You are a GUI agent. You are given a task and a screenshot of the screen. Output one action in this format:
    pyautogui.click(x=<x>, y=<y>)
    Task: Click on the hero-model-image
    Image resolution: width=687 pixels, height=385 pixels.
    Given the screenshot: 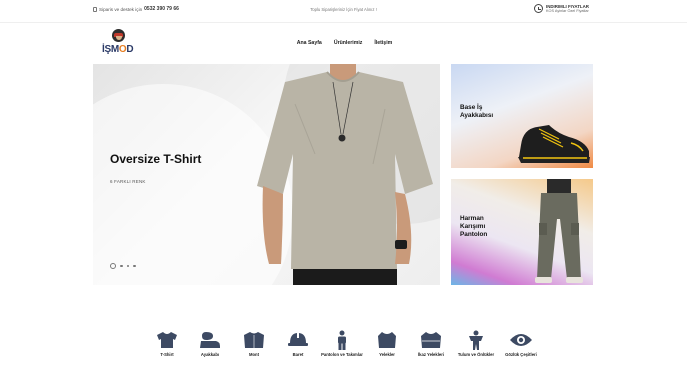 What is the action you would take?
    pyautogui.click(x=345, y=174)
    